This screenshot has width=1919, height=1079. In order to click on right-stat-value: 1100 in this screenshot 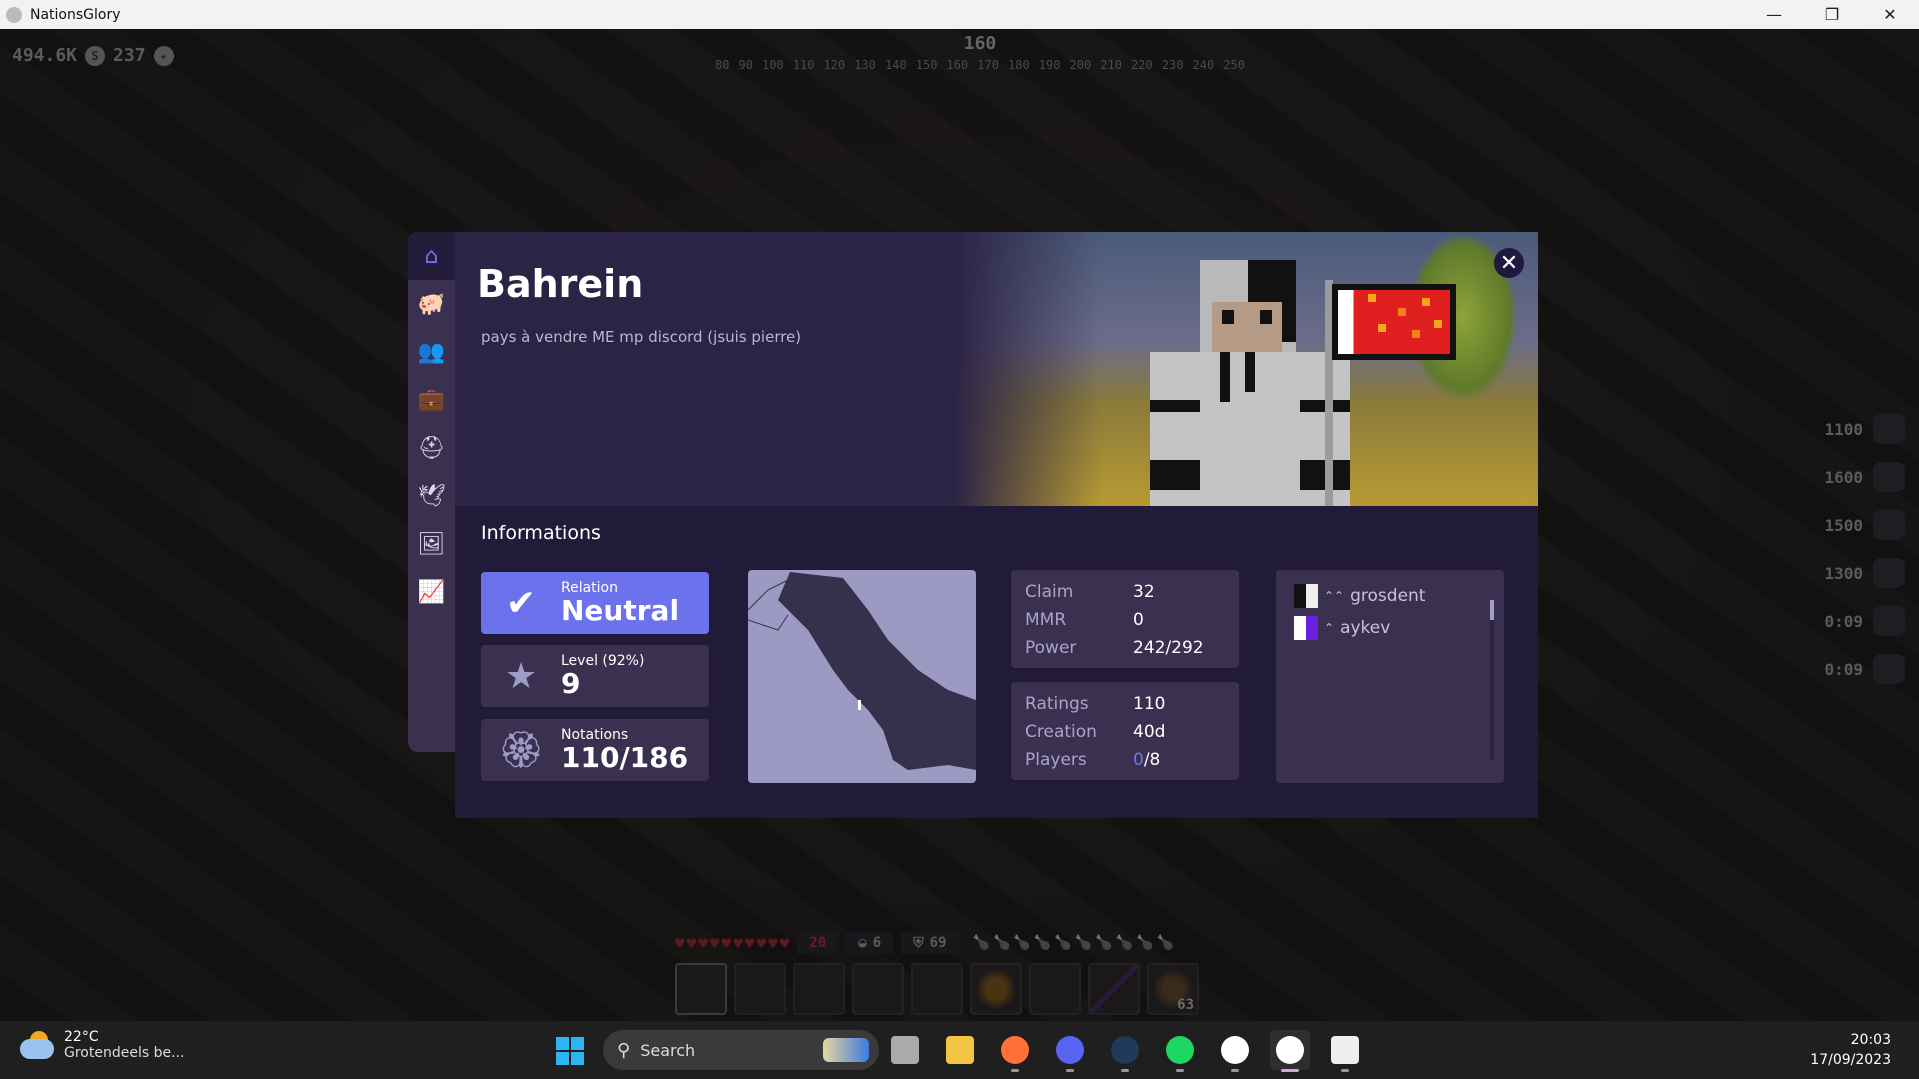, I will do `click(1843, 429)`.